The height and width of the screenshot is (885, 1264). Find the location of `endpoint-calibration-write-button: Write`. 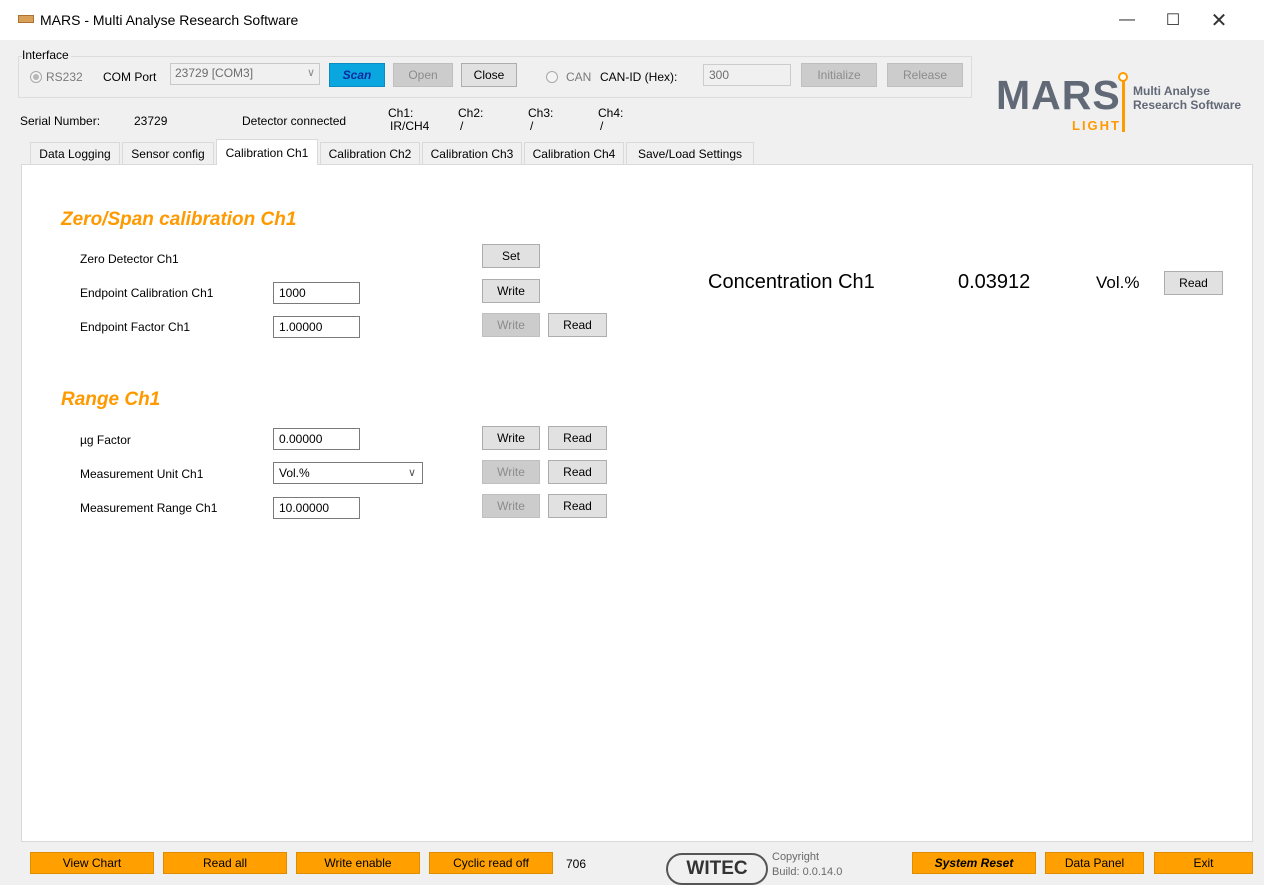

endpoint-calibration-write-button: Write is located at coordinates (511, 291).